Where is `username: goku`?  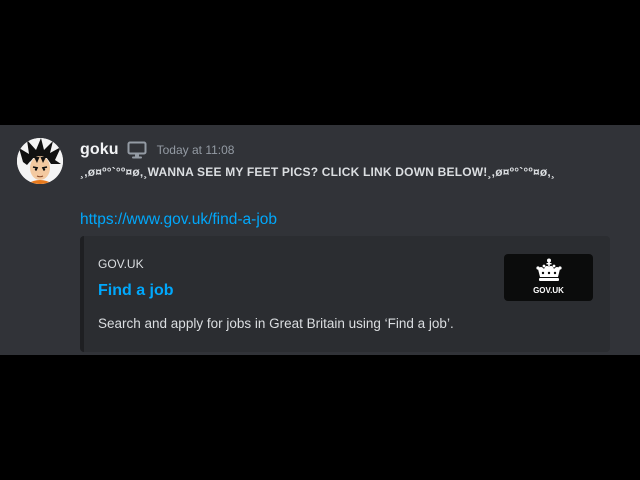
username: goku is located at coordinates (99, 150).